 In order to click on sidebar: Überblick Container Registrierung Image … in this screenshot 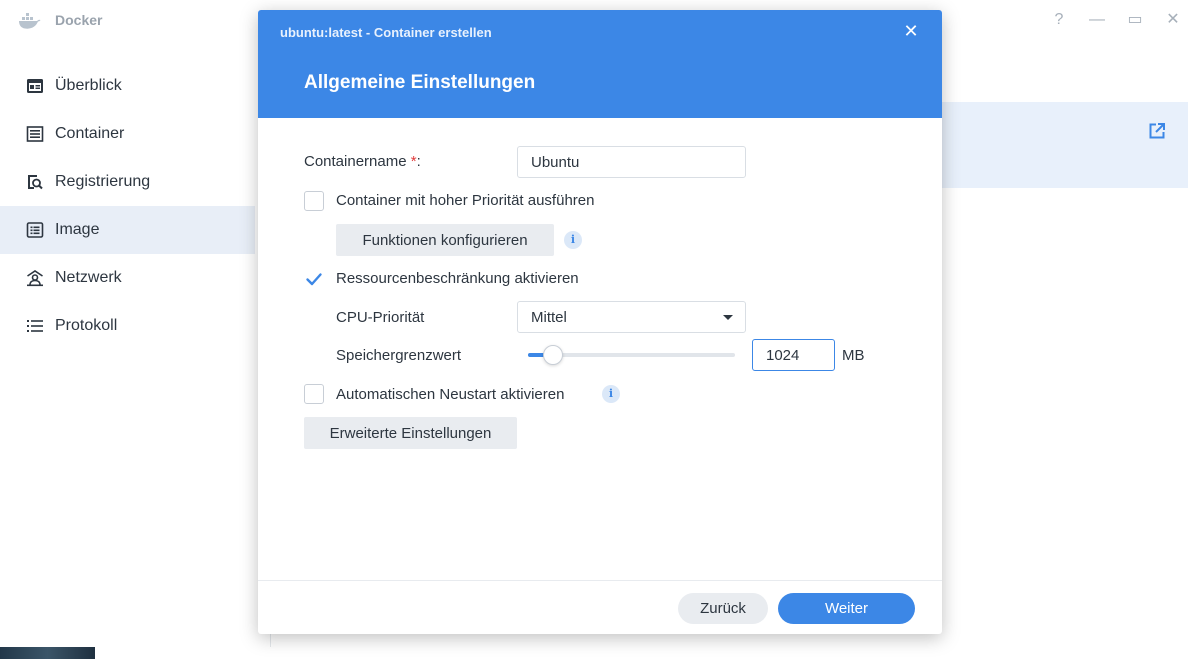, I will do `click(135, 206)`.